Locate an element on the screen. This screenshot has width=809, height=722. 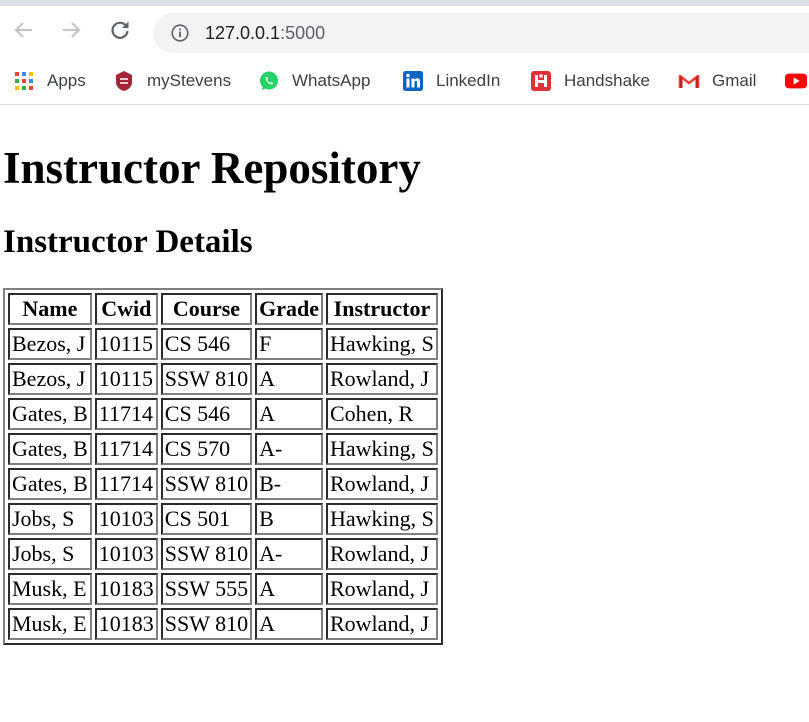
gmail-icon is located at coordinates (689, 81).